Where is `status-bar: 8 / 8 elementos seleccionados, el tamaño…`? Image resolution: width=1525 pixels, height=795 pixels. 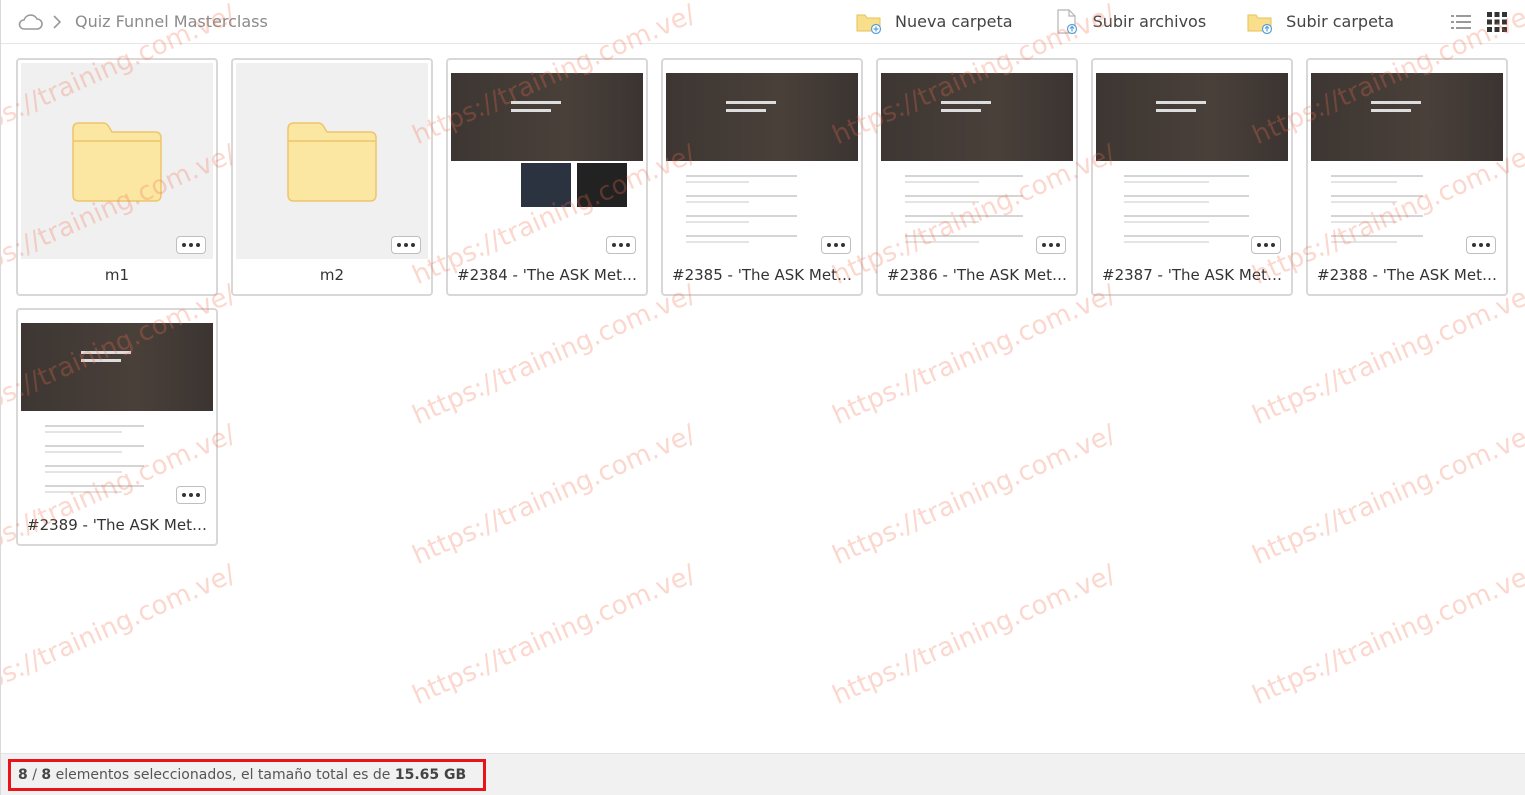
status-bar: 8 / 8 elementos seleccionados, el tamaño… is located at coordinates (763, 774).